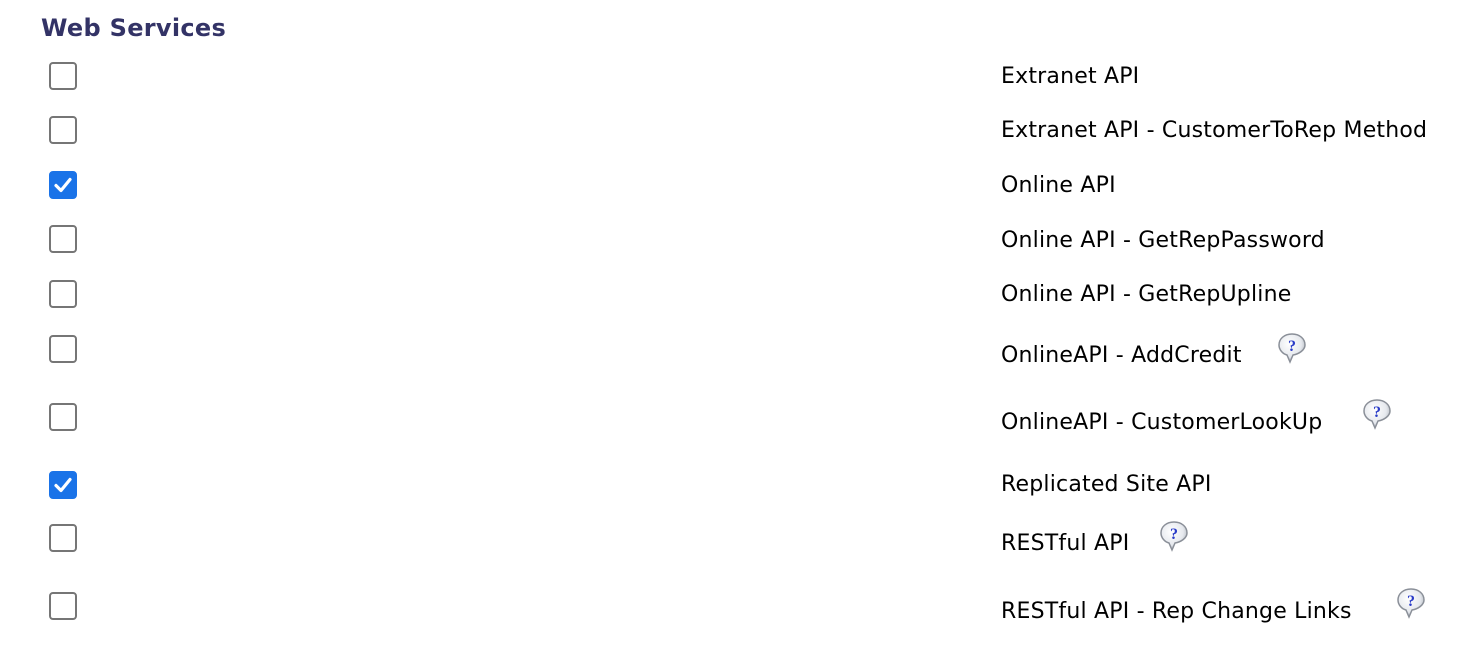 This screenshot has height=648, width=1474. What do you see at coordinates (1070, 76) in the screenshot?
I see `service-label: Extranet API` at bounding box center [1070, 76].